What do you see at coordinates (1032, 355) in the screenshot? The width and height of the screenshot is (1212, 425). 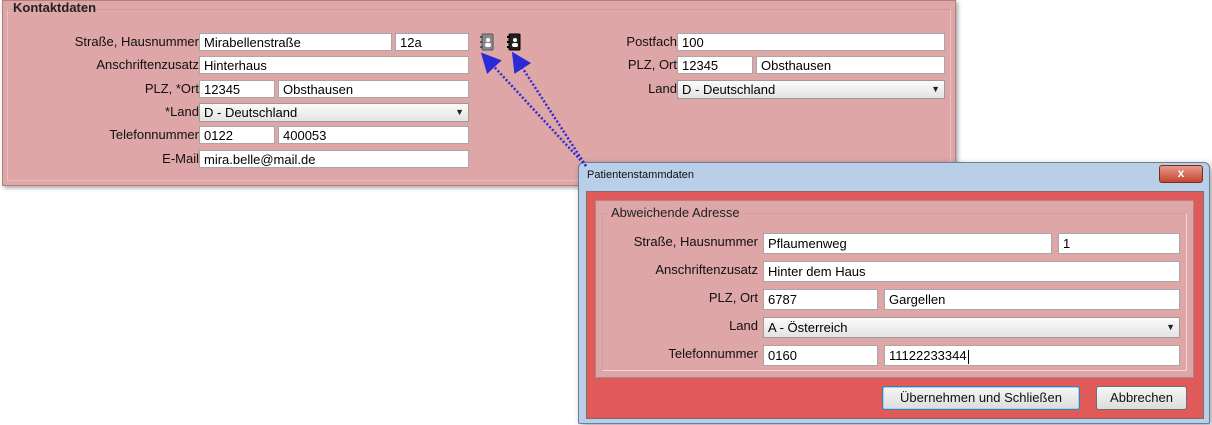 I see `dialog-telefon-field-wrap: 11122233344` at bounding box center [1032, 355].